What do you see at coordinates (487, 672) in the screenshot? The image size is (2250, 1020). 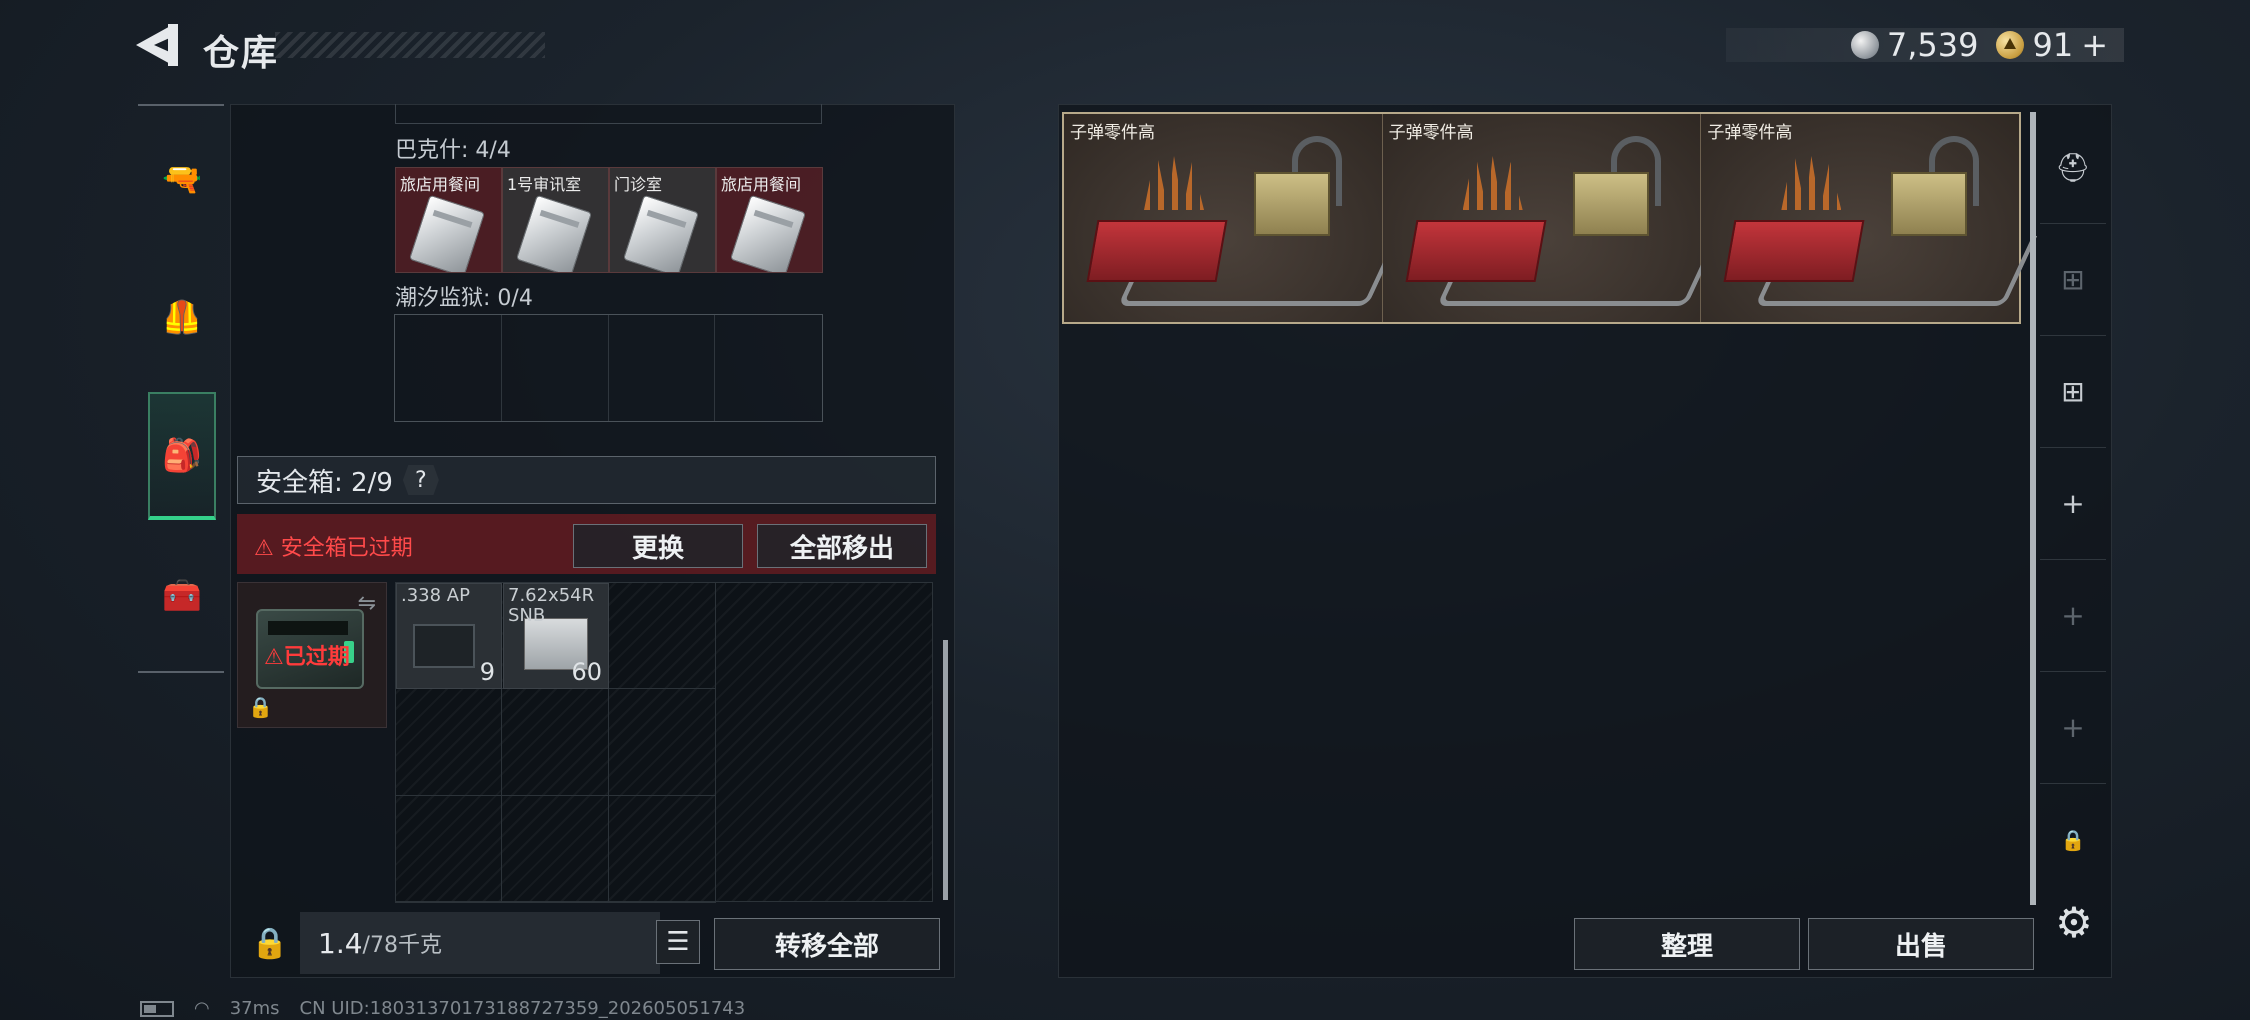 I see `ammo-count: 9` at bounding box center [487, 672].